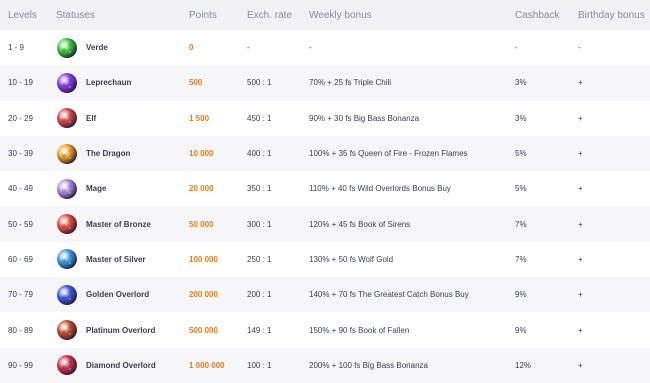 The width and height of the screenshot is (650, 383). I want to click on blue-planet-icon, so click(67, 259).